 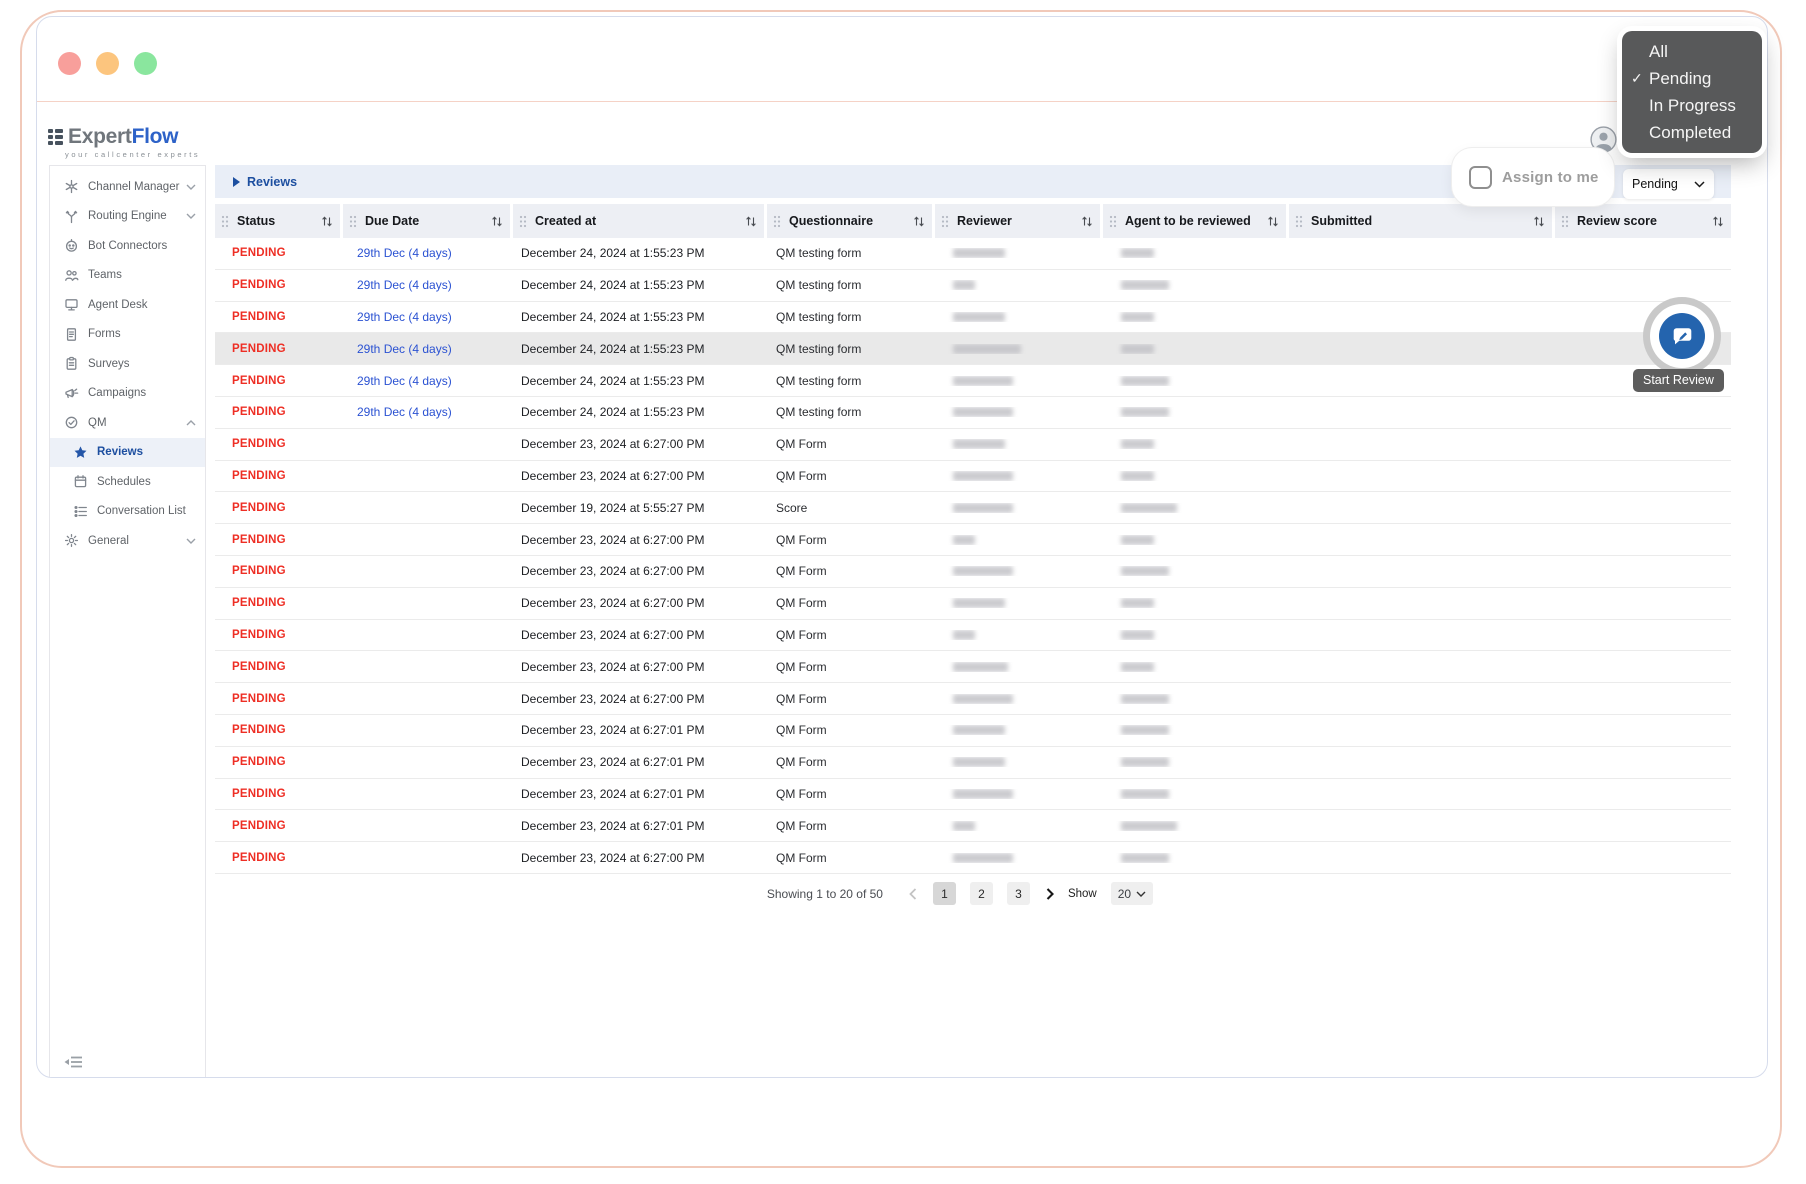 What do you see at coordinates (127, 305) in the screenshot?
I see `sidebar-item-agent-desk: Agent Desk` at bounding box center [127, 305].